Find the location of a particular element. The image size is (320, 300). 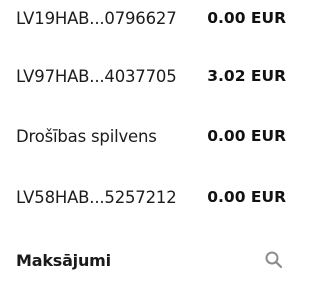

account-row: LV97HAB...4037705 3.02 EUR is located at coordinates (151, 76).